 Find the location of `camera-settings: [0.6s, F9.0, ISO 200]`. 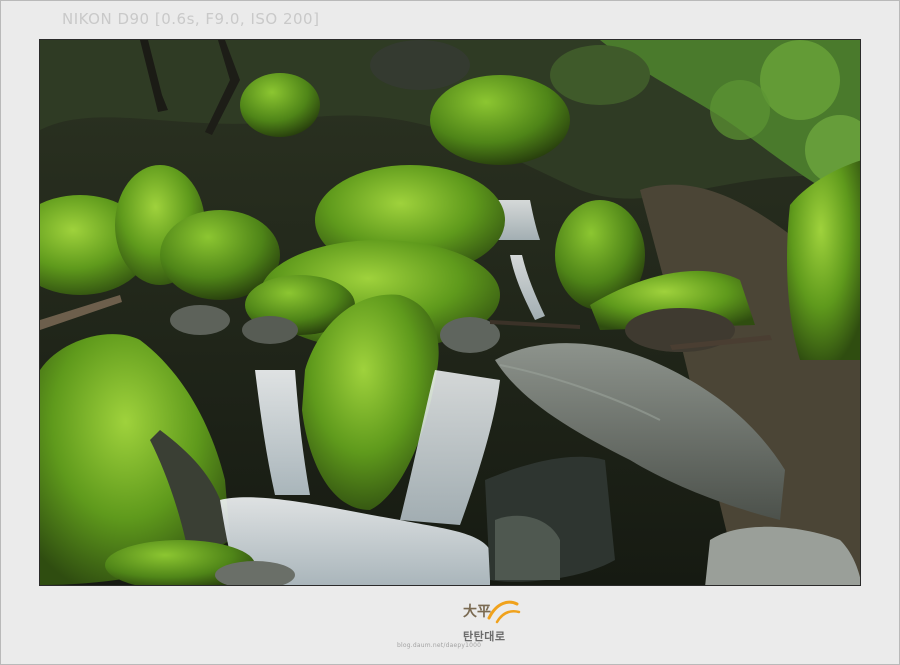

camera-settings: [0.6s, F9.0, ISO 200] is located at coordinates (237, 19).